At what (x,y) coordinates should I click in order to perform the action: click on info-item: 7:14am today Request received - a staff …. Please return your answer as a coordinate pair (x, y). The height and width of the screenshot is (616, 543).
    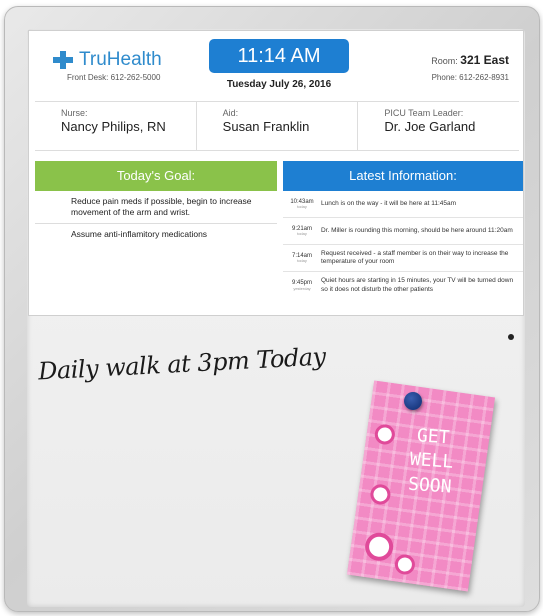
    Looking at the image, I should click on (403, 258).